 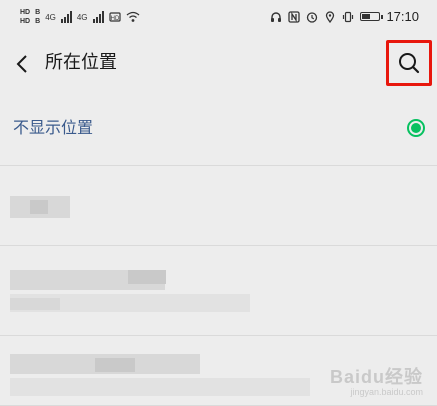 I want to click on radio-dot, so click(x=416, y=128).